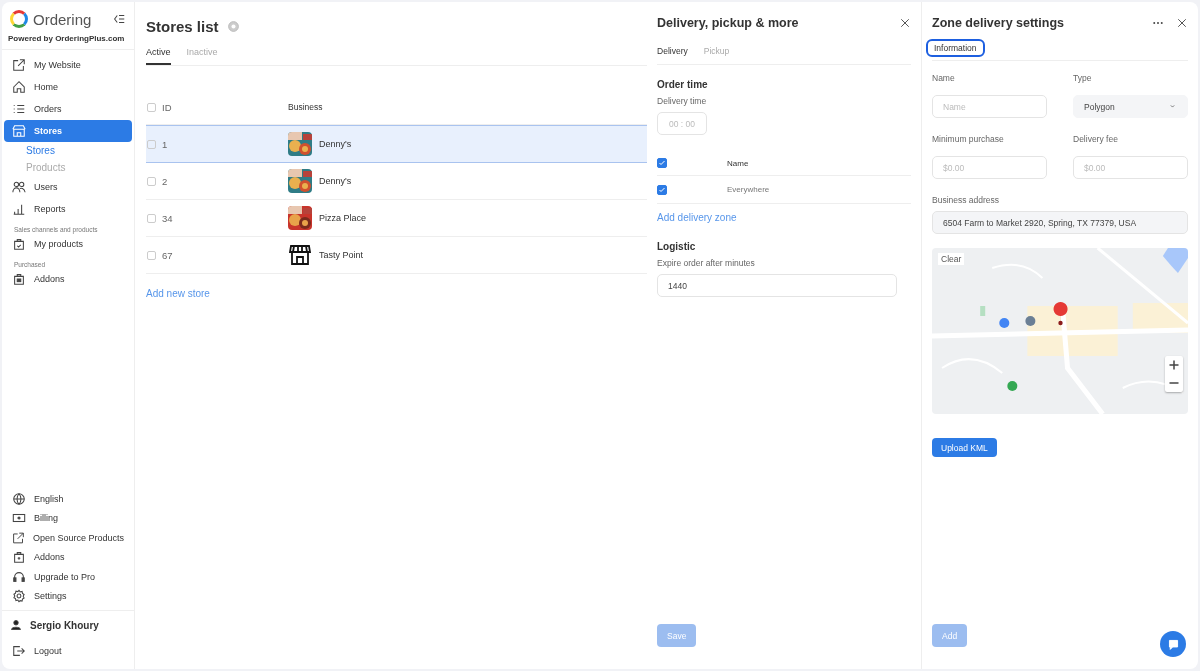  What do you see at coordinates (682, 123) in the screenshot?
I see `time-field: 00` at bounding box center [682, 123].